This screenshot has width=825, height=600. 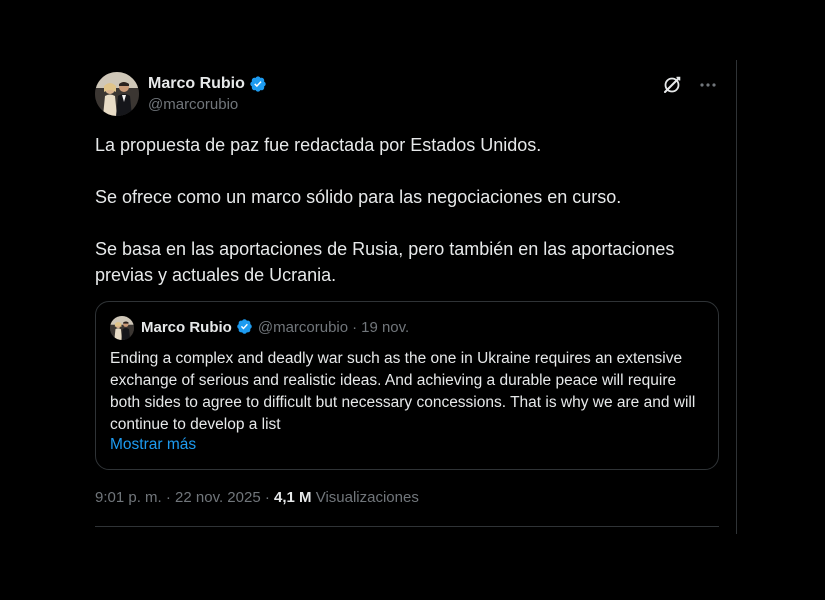 What do you see at coordinates (186, 327) in the screenshot?
I see `quoted-display-name: Marco Rubio` at bounding box center [186, 327].